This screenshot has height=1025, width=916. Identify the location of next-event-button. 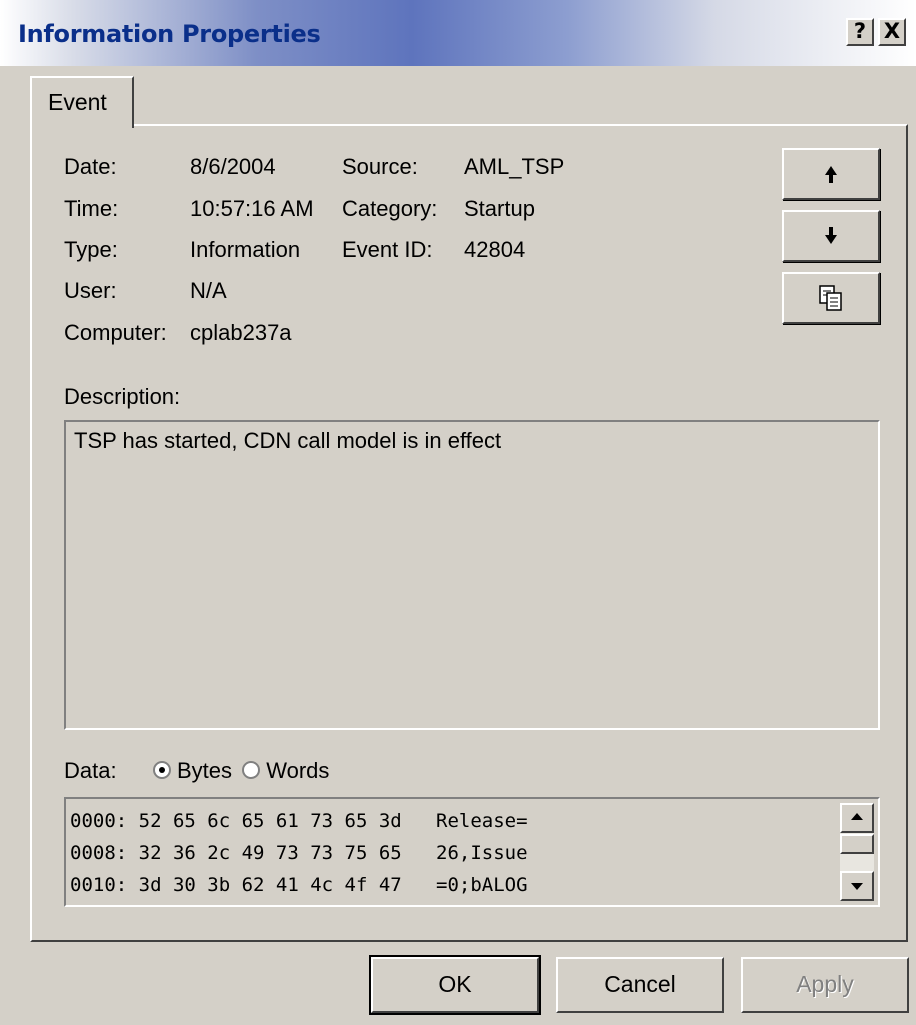
(831, 236).